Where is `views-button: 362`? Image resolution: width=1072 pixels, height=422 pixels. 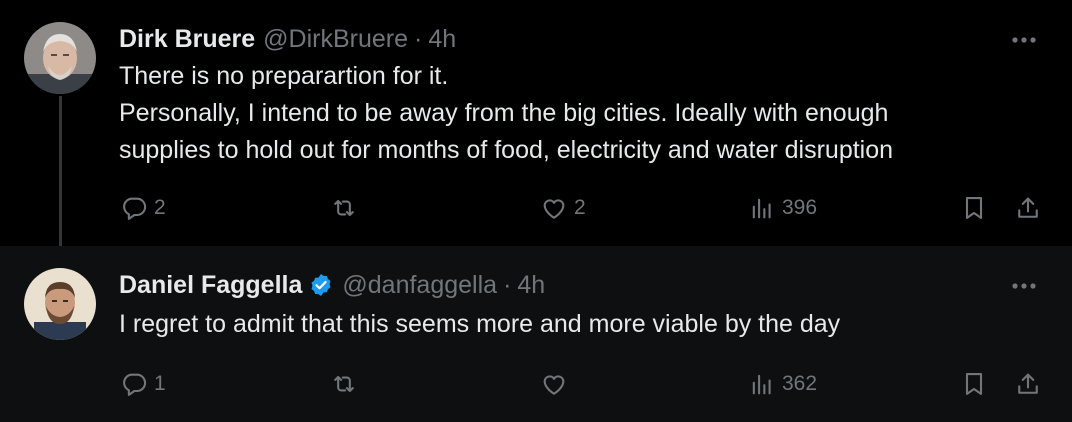
views-button: 362 is located at coordinates (782, 384).